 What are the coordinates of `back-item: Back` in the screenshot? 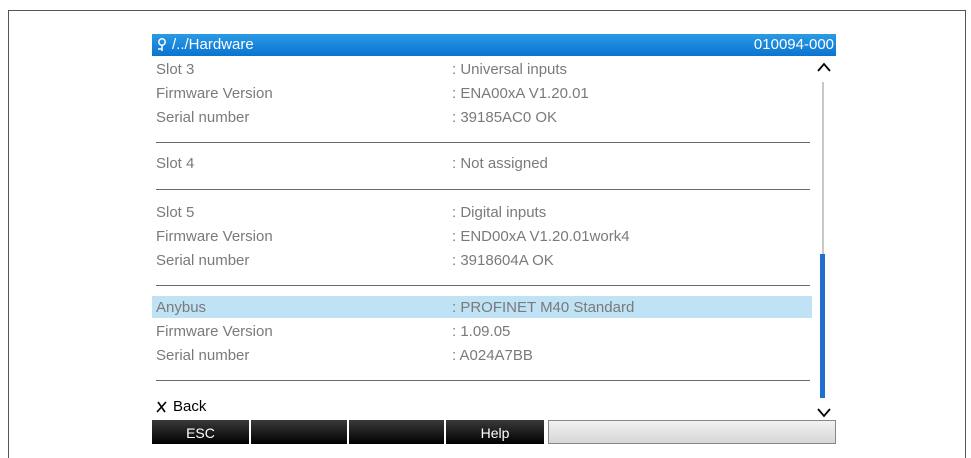 It's located at (181, 406).